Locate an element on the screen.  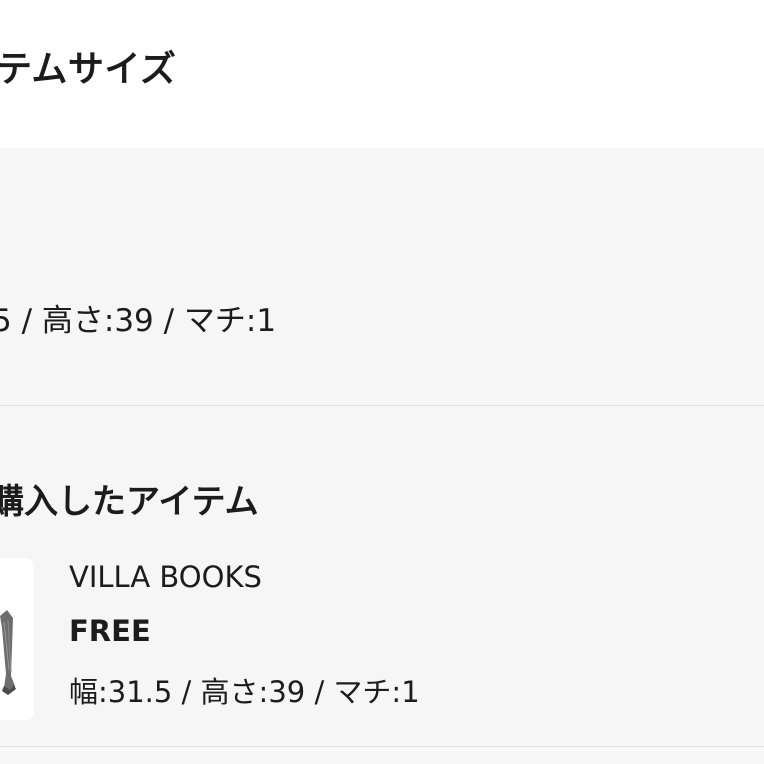
item-size-label: FREE is located at coordinates (110, 631).